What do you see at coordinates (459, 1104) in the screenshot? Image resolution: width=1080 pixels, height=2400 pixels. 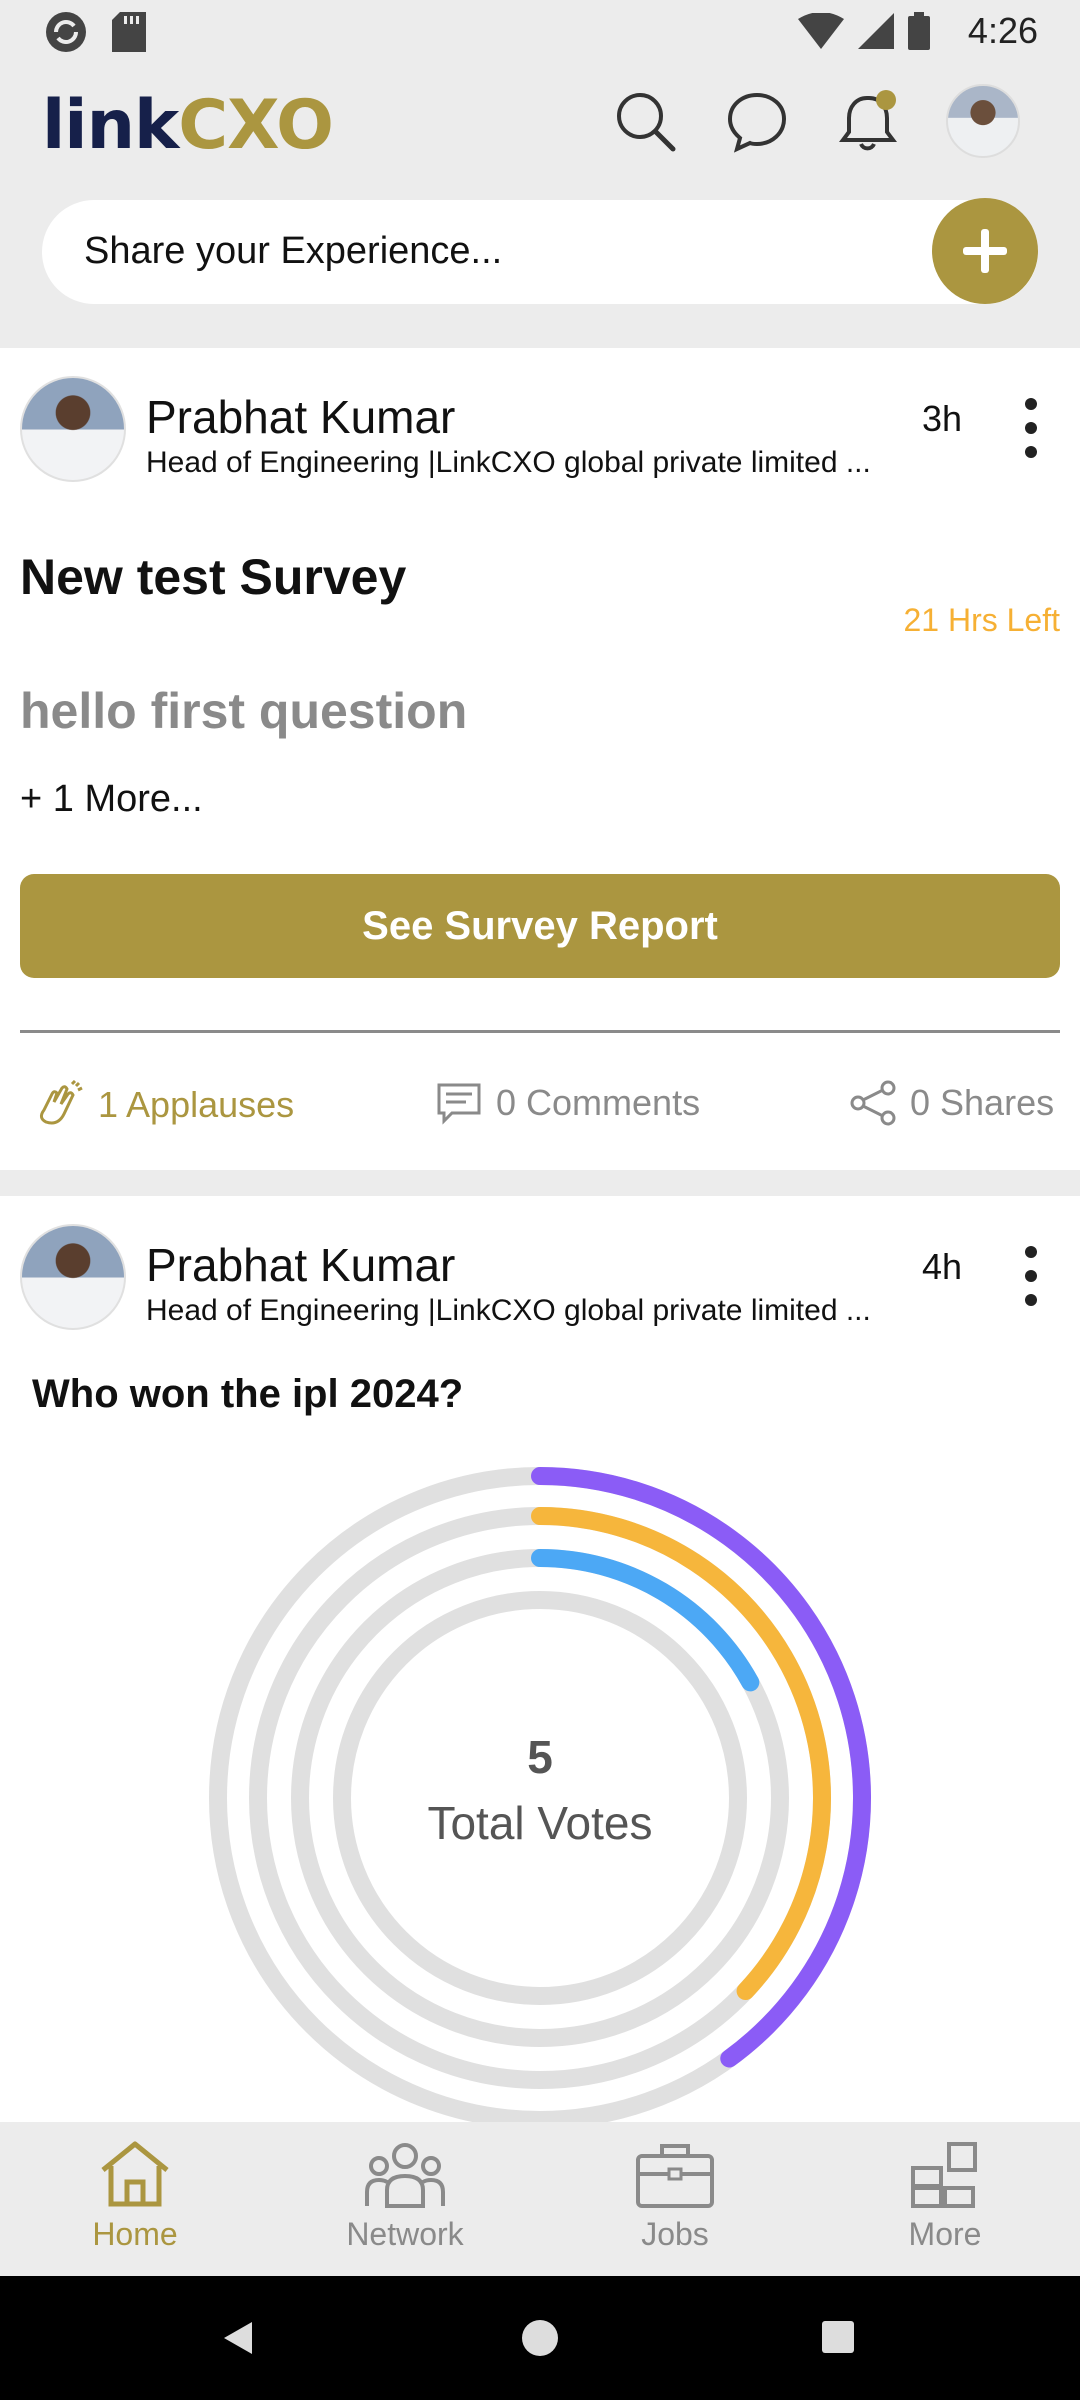 I see `comment-icon` at bounding box center [459, 1104].